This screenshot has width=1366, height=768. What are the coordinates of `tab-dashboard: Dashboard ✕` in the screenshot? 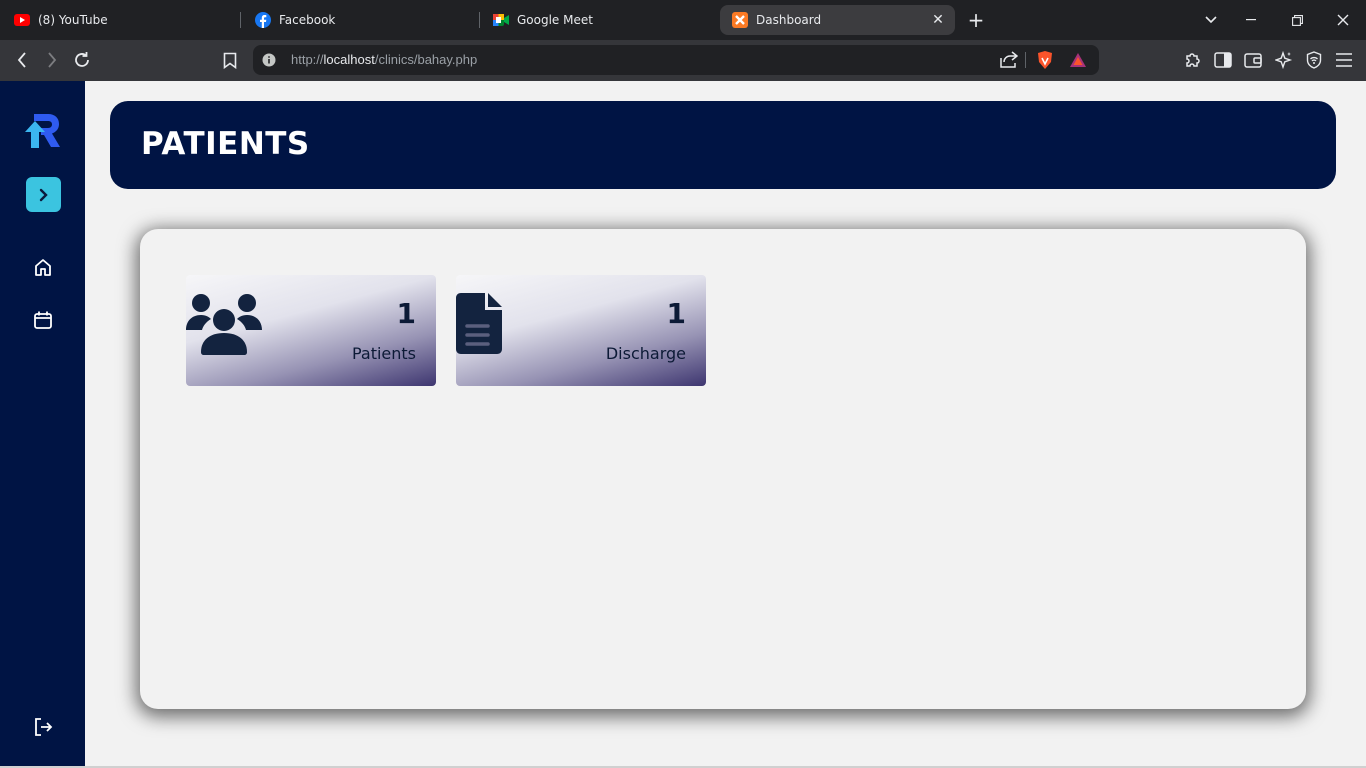 It's located at (837, 20).